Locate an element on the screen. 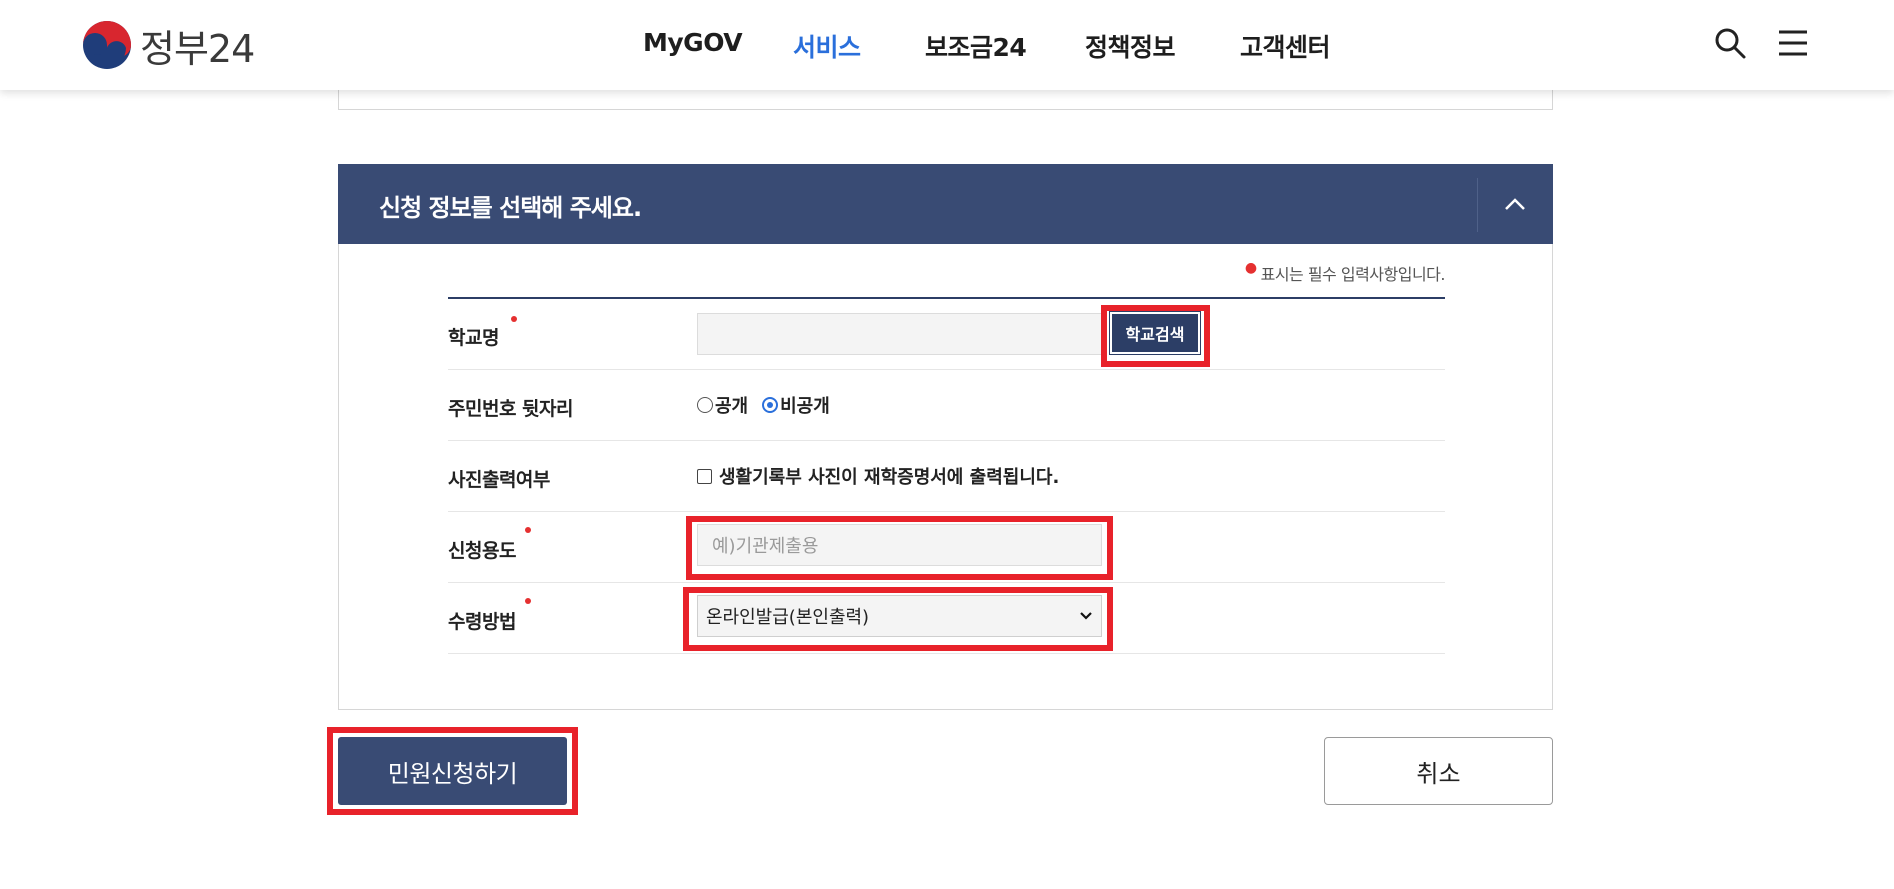 The image size is (1894, 889). nav-customer-center: 고객센터 is located at coordinates (1285, 46).